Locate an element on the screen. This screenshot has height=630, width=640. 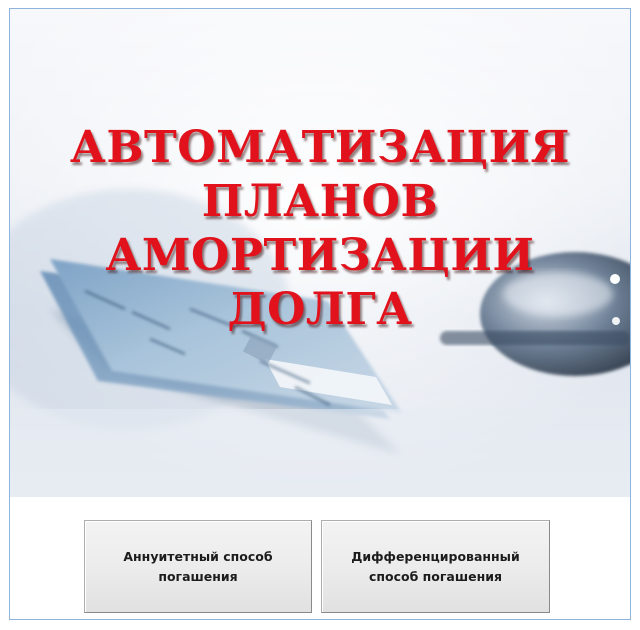
differentiated-repayment-button: Дифференцированный способ погашения is located at coordinates (435, 566).